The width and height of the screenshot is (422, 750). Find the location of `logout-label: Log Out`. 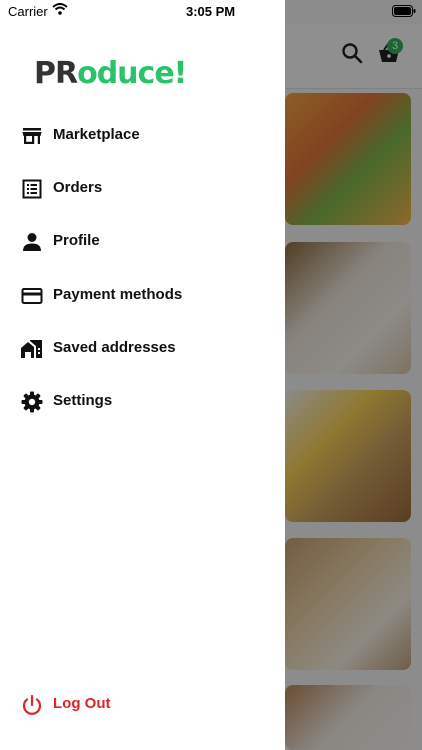

logout-label: Log Out is located at coordinates (82, 703).